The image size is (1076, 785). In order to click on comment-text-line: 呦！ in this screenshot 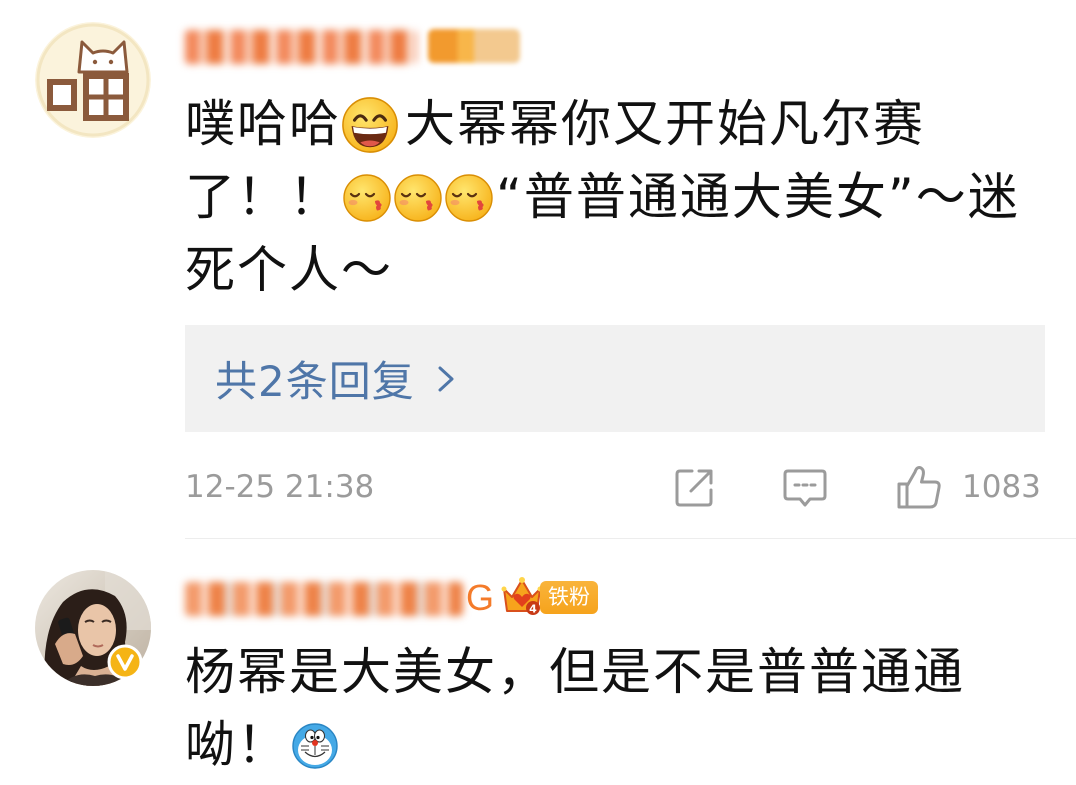, I will do `click(262, 745)`.